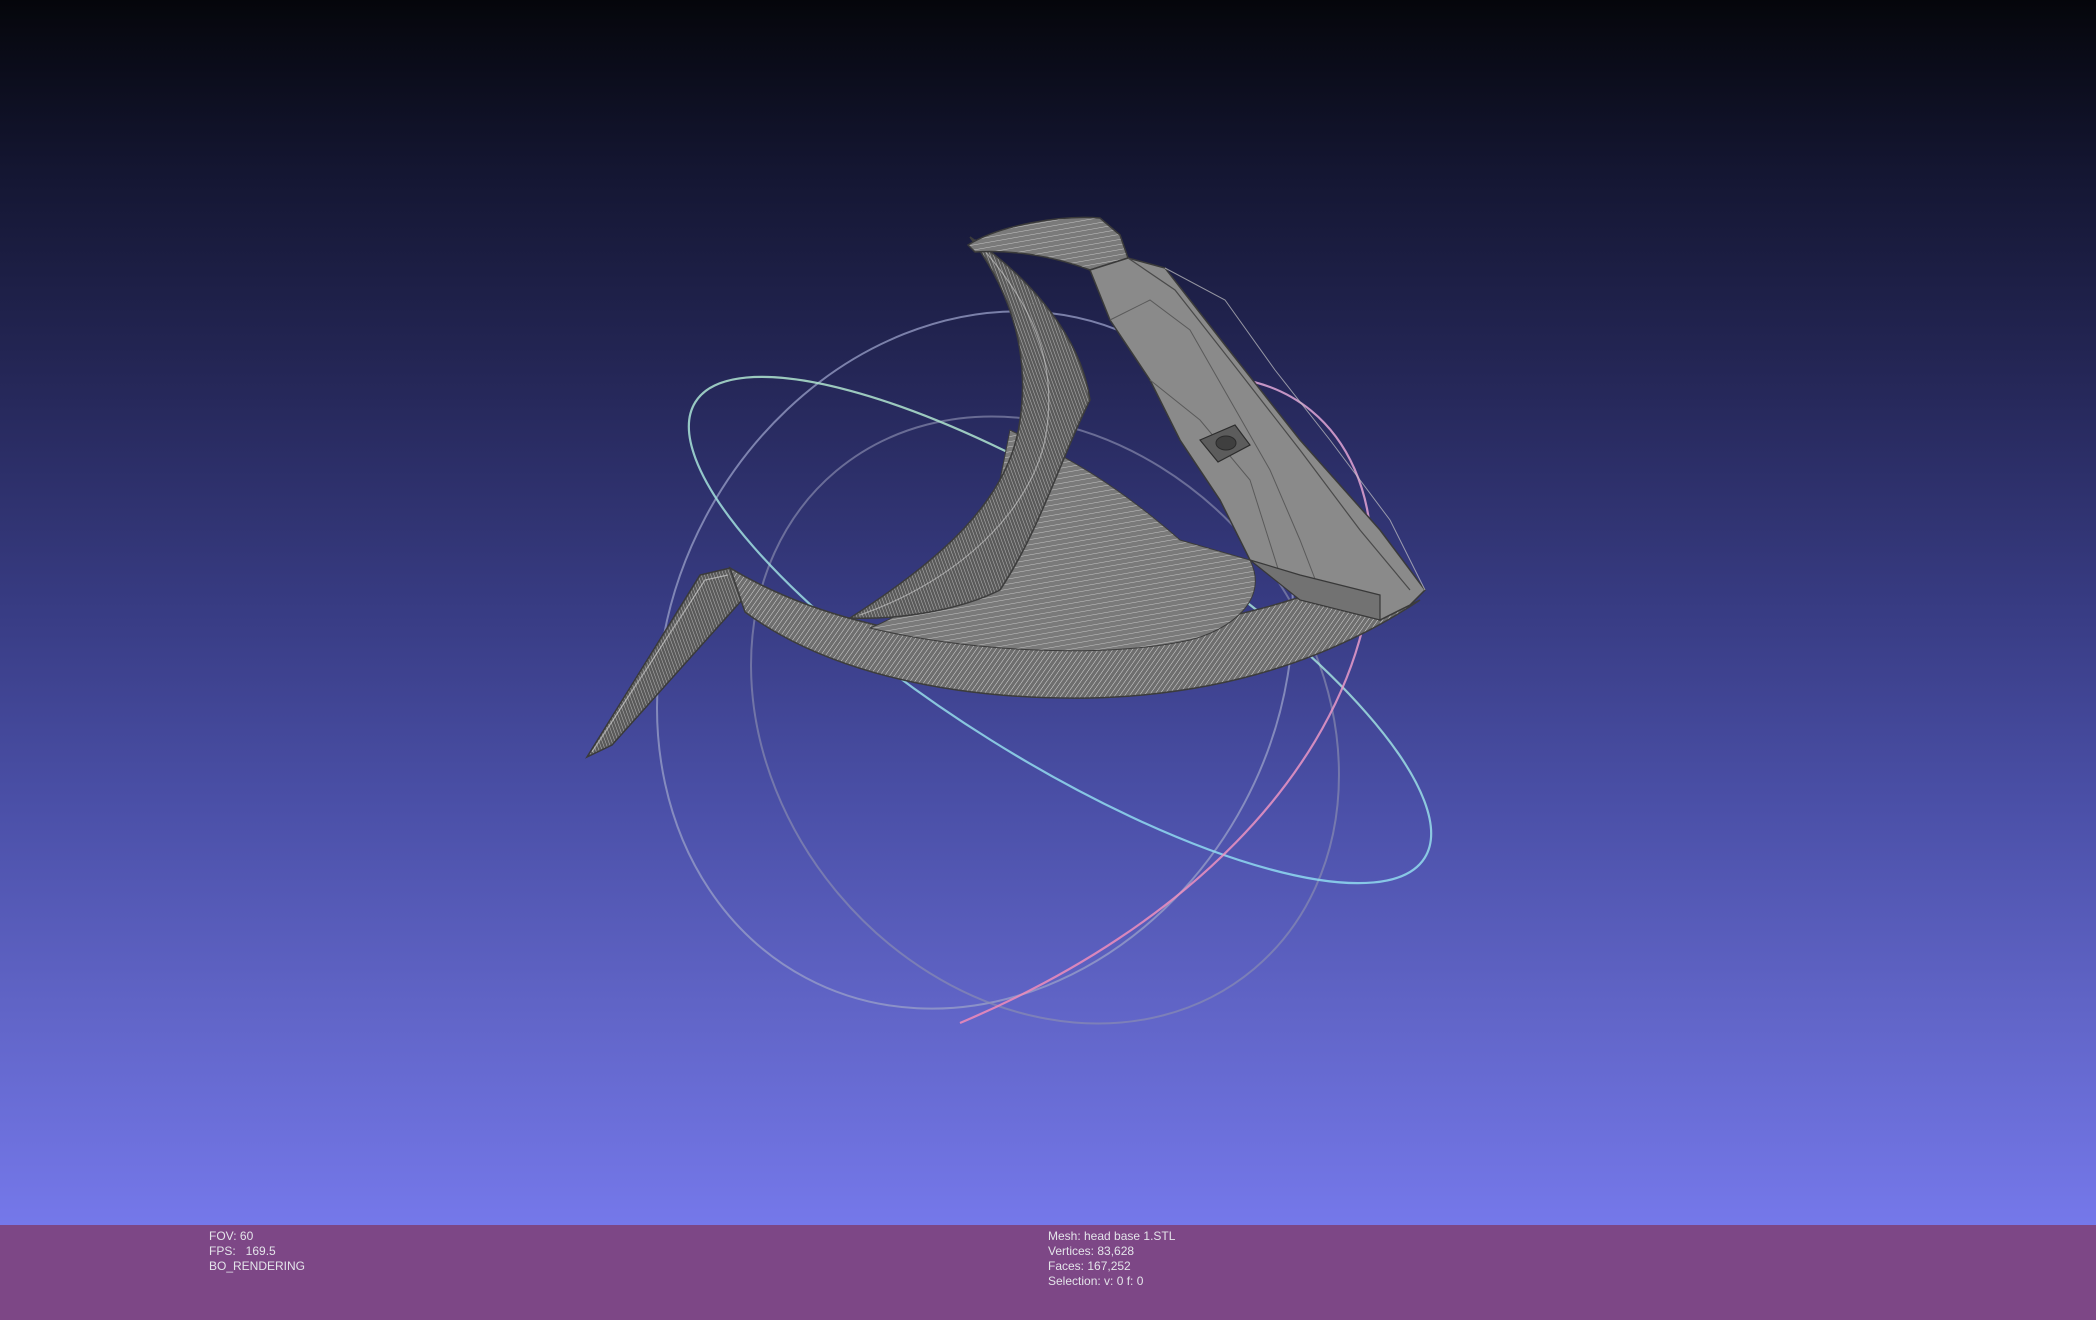 This screenshot has height=1320, width=2096. I want to click on mesh-name-readout: Mesh: head base 1.STL, so click(1112, 1236).